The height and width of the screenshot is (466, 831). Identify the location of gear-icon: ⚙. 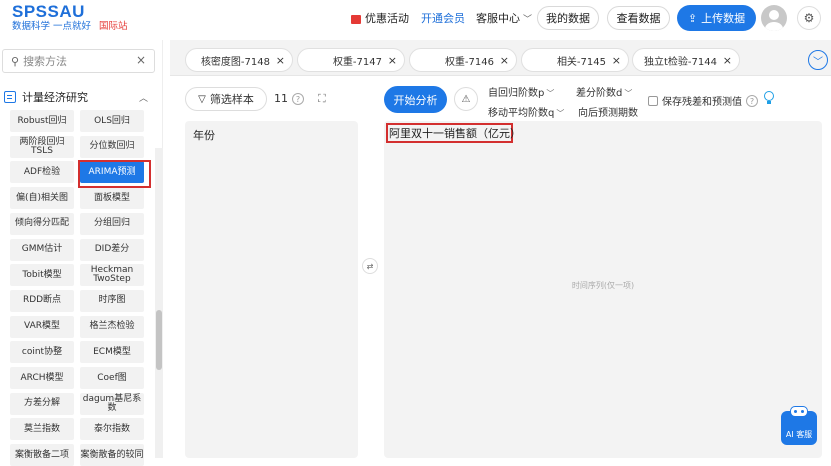
(809, 18).